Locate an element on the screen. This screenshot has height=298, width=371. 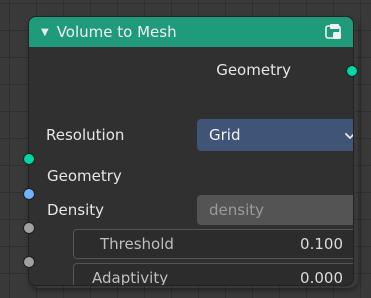
input-geometry-label: Geometry is located at coordinates (84, 176).